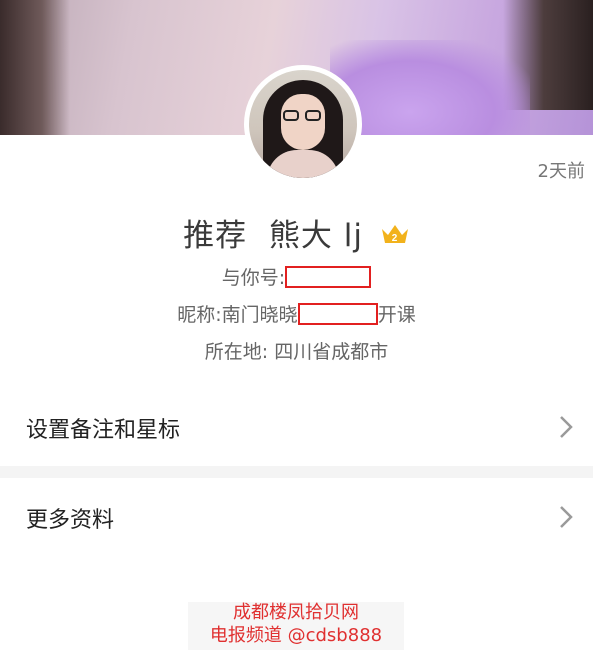 The height and width of the screenshot is (652, 593). I want to click on display-name-row: 推荐 熊大 lj 2, so click(296, 233).